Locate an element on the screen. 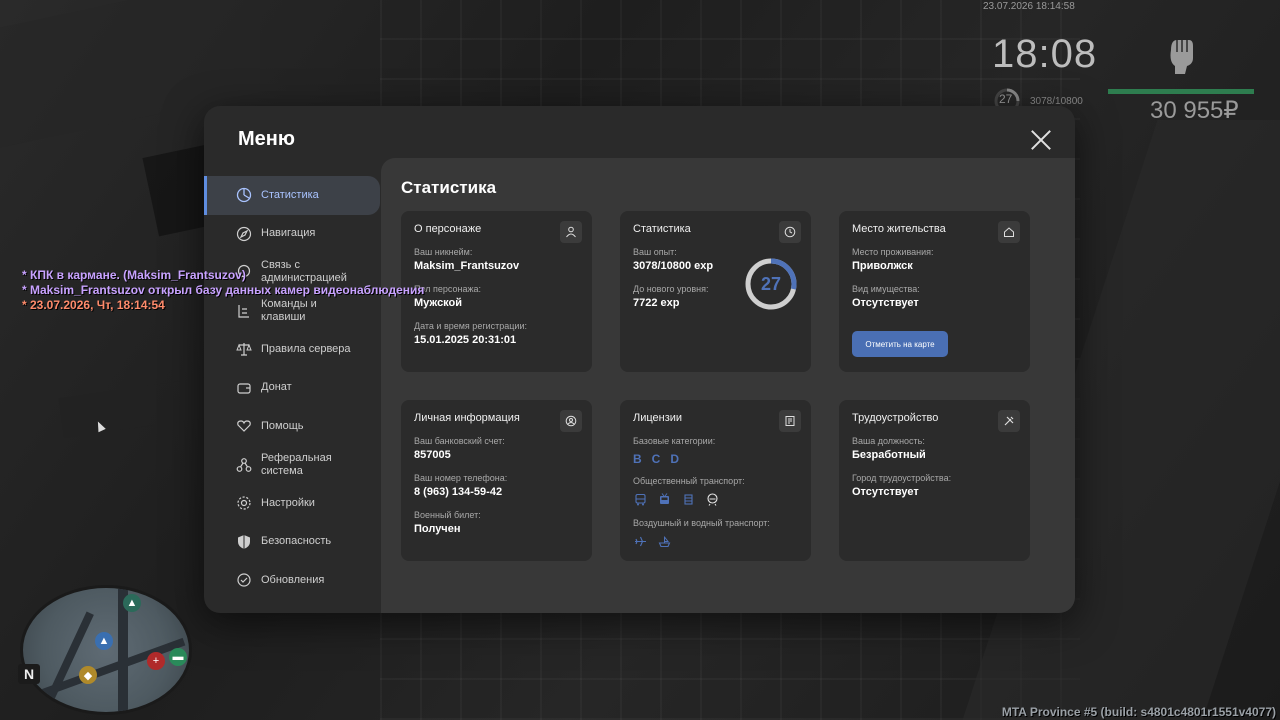 This screenshot has height=720, width=1280. field-label: Общественный транспорт: is located at coordinates (689, 481).